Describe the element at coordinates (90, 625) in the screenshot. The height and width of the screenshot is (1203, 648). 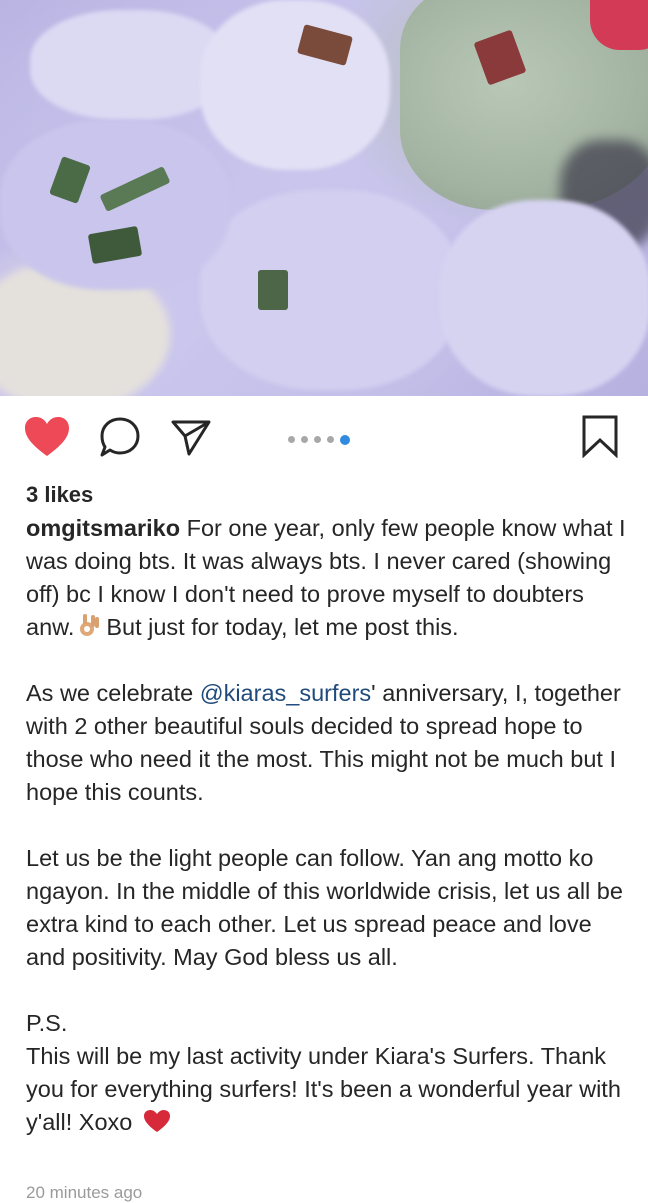
I see `ok-hand-emoji-icon` at that location.